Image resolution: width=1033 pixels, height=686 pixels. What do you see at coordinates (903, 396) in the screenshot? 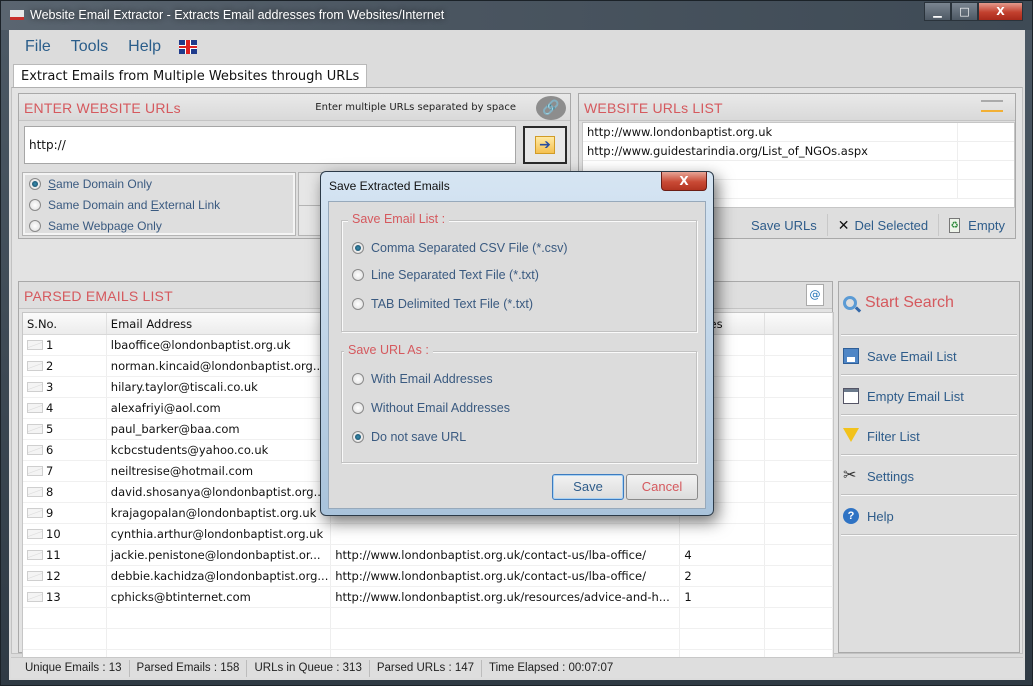
I see `empty-email-list-button: Empty Email List` at bounding box center [903, 396].